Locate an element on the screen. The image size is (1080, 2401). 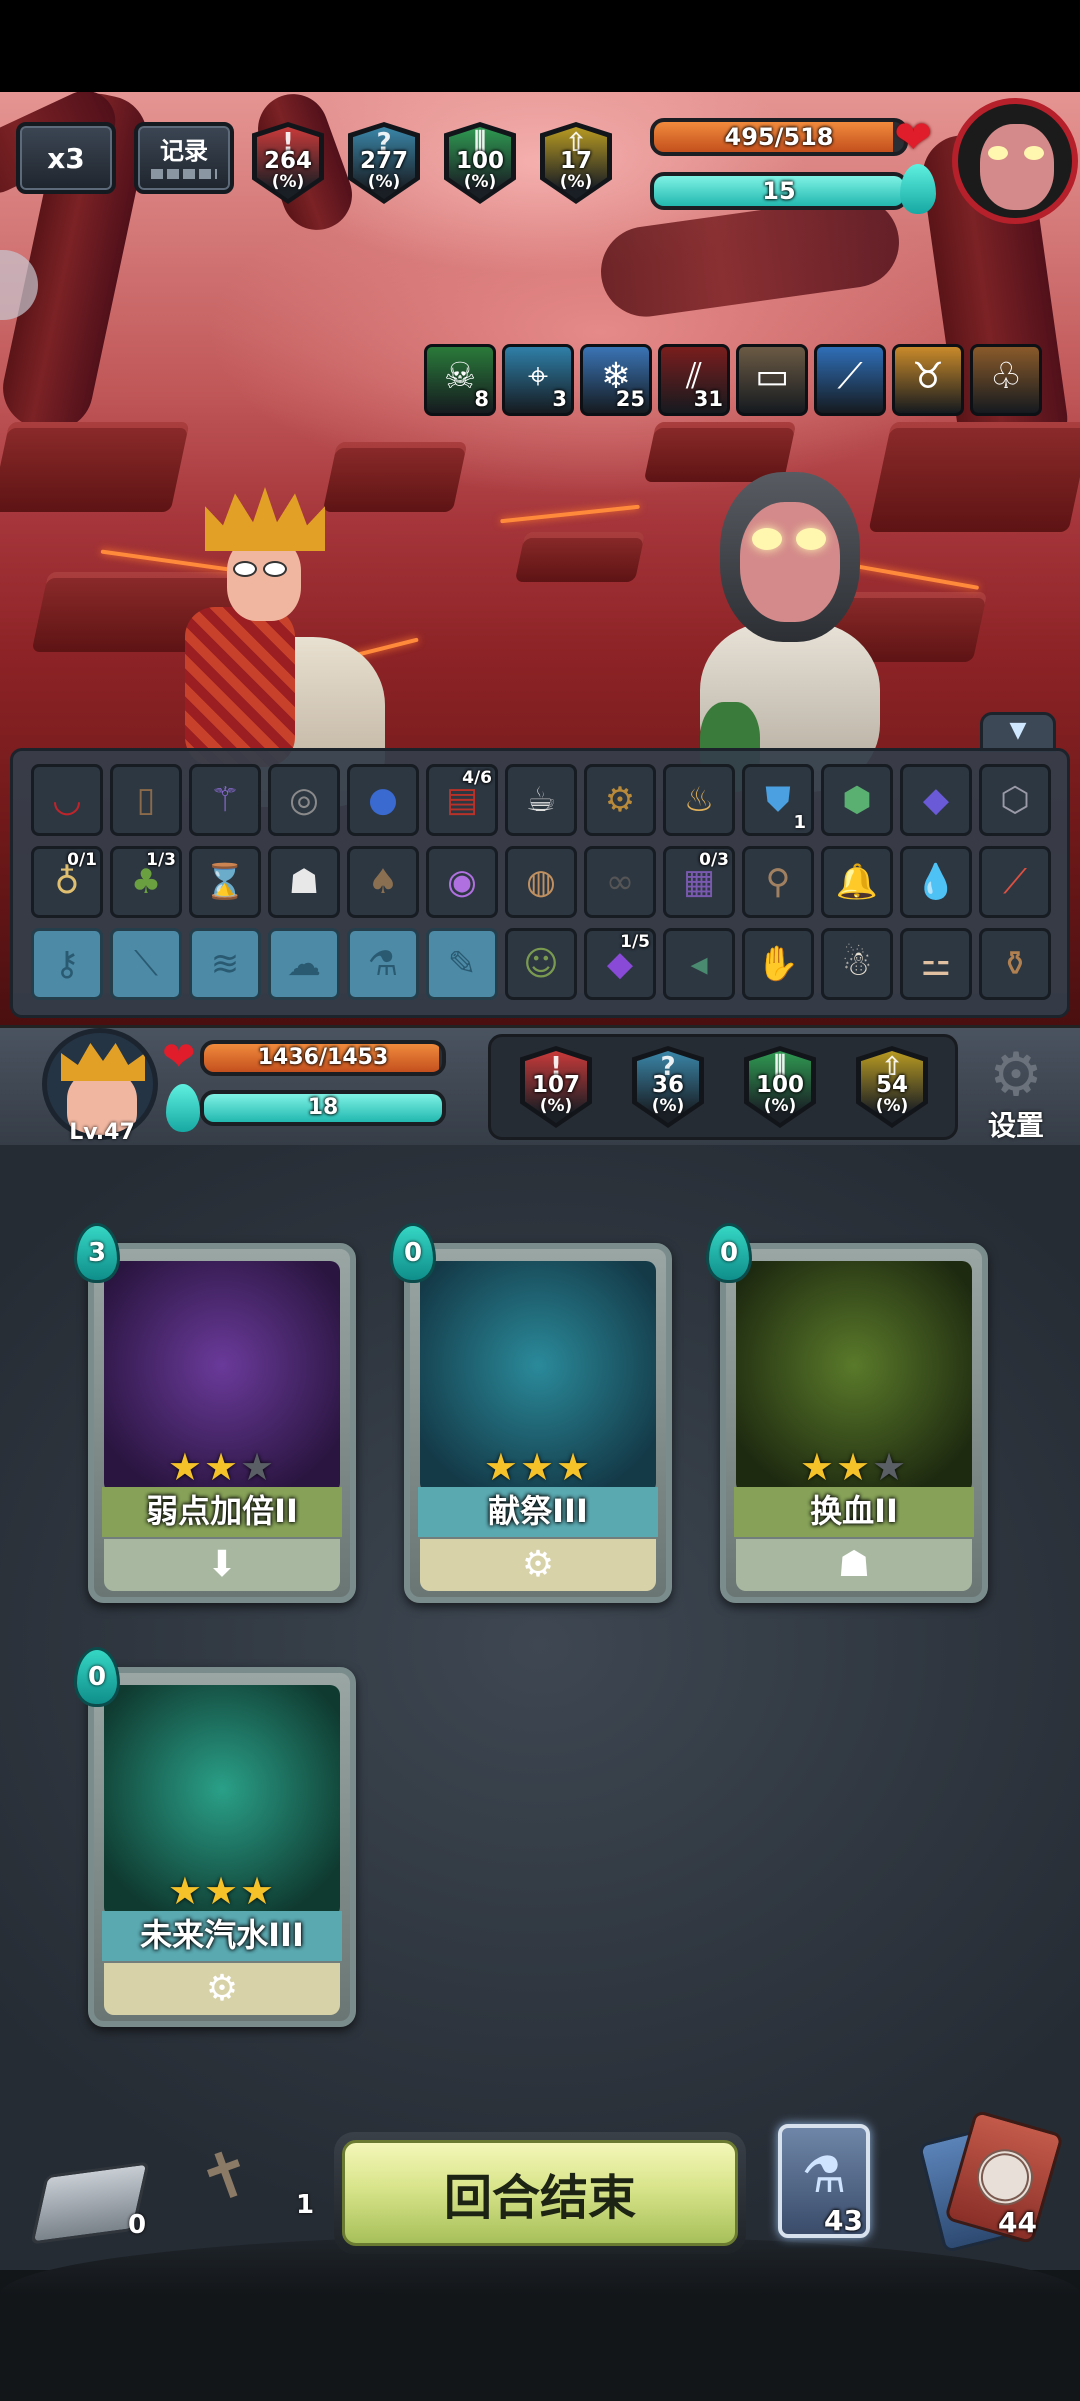
sack-icon: ♠ is located at coordinates (383, 882).